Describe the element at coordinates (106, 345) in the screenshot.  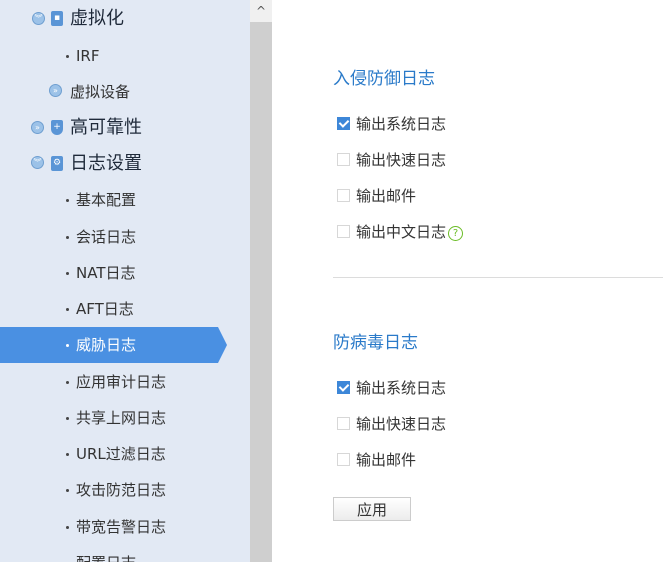
I see `sidebar-item-label: 威胁日志` at that location.